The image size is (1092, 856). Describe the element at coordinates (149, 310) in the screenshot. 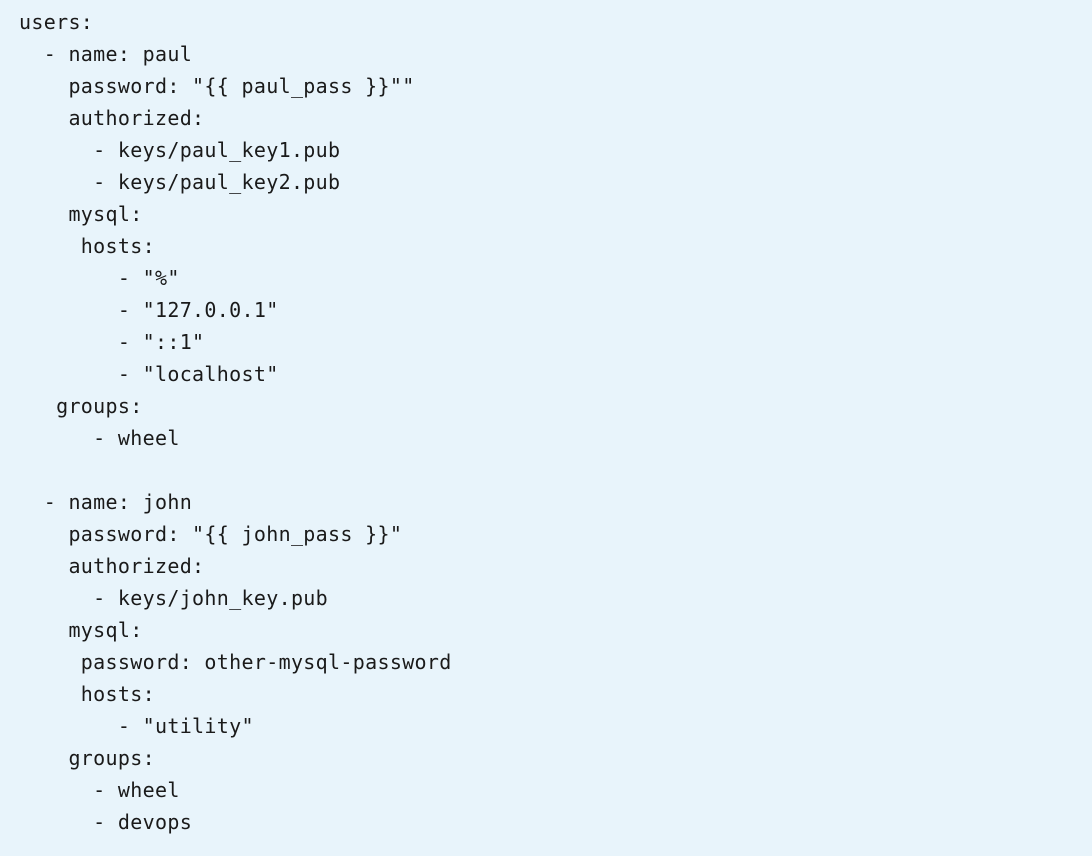

I see `code-line: - "127.0.0.1"` at that location.